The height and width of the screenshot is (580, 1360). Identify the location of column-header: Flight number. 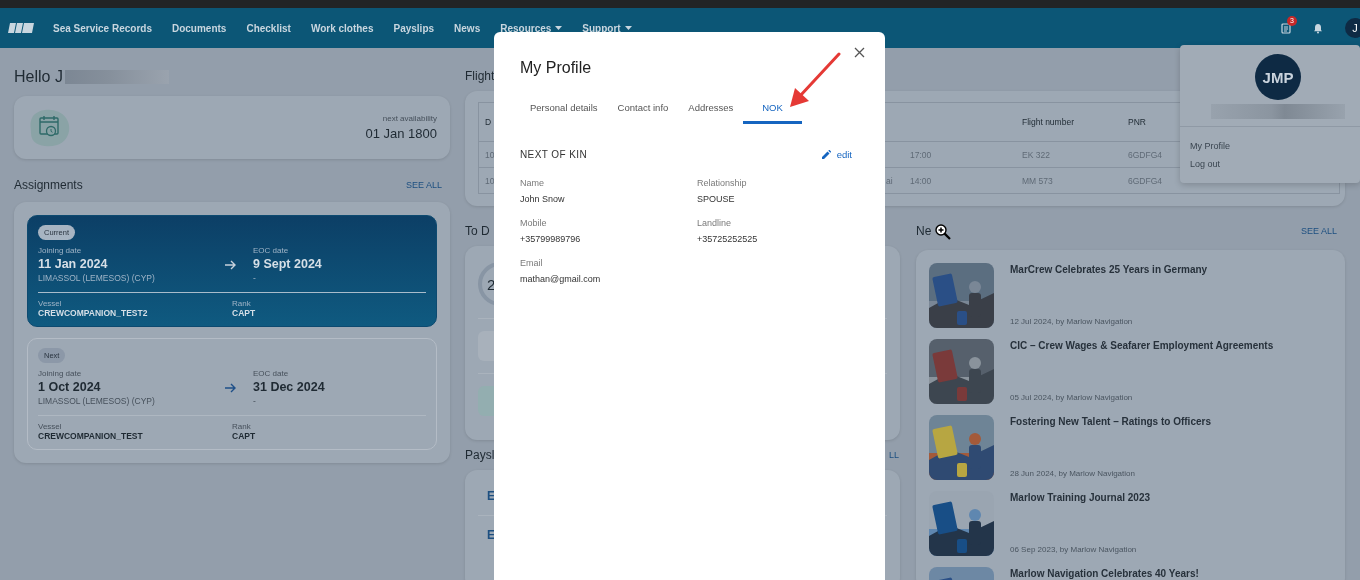
(1048, 122).